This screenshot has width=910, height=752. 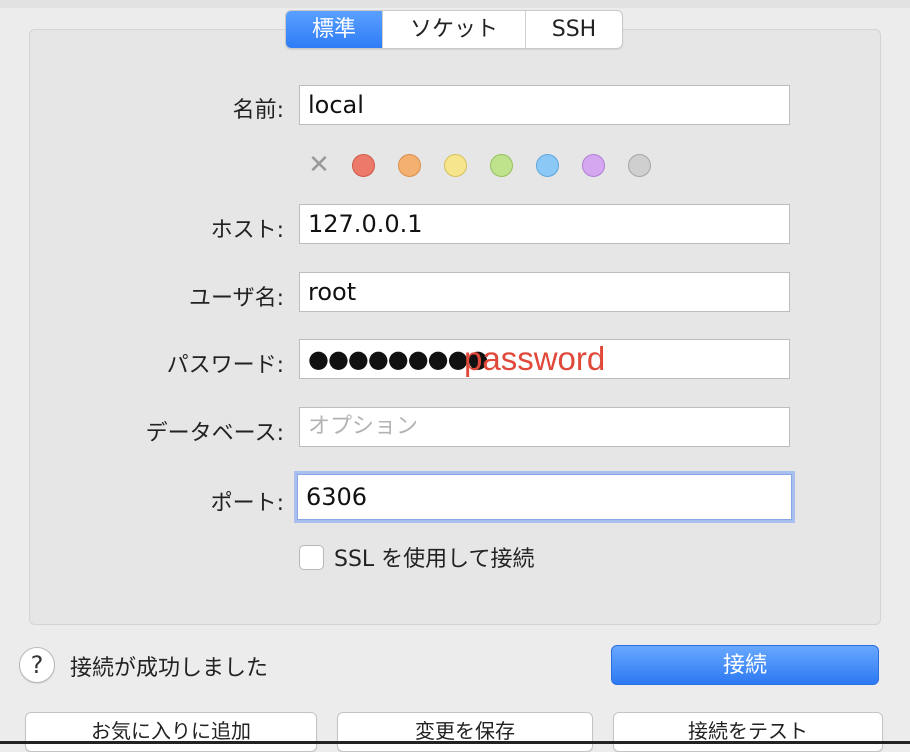 I want to click on color-red, so click(x=363, y=165).